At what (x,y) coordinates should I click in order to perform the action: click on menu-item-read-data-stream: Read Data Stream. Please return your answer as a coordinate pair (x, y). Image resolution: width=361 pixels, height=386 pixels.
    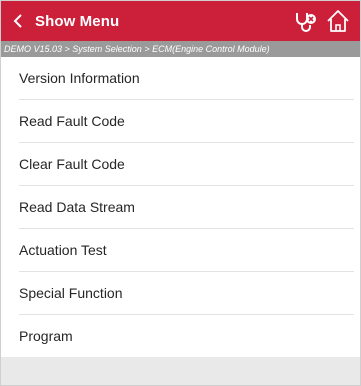
    Looking at the image, I should click on (186, 207).